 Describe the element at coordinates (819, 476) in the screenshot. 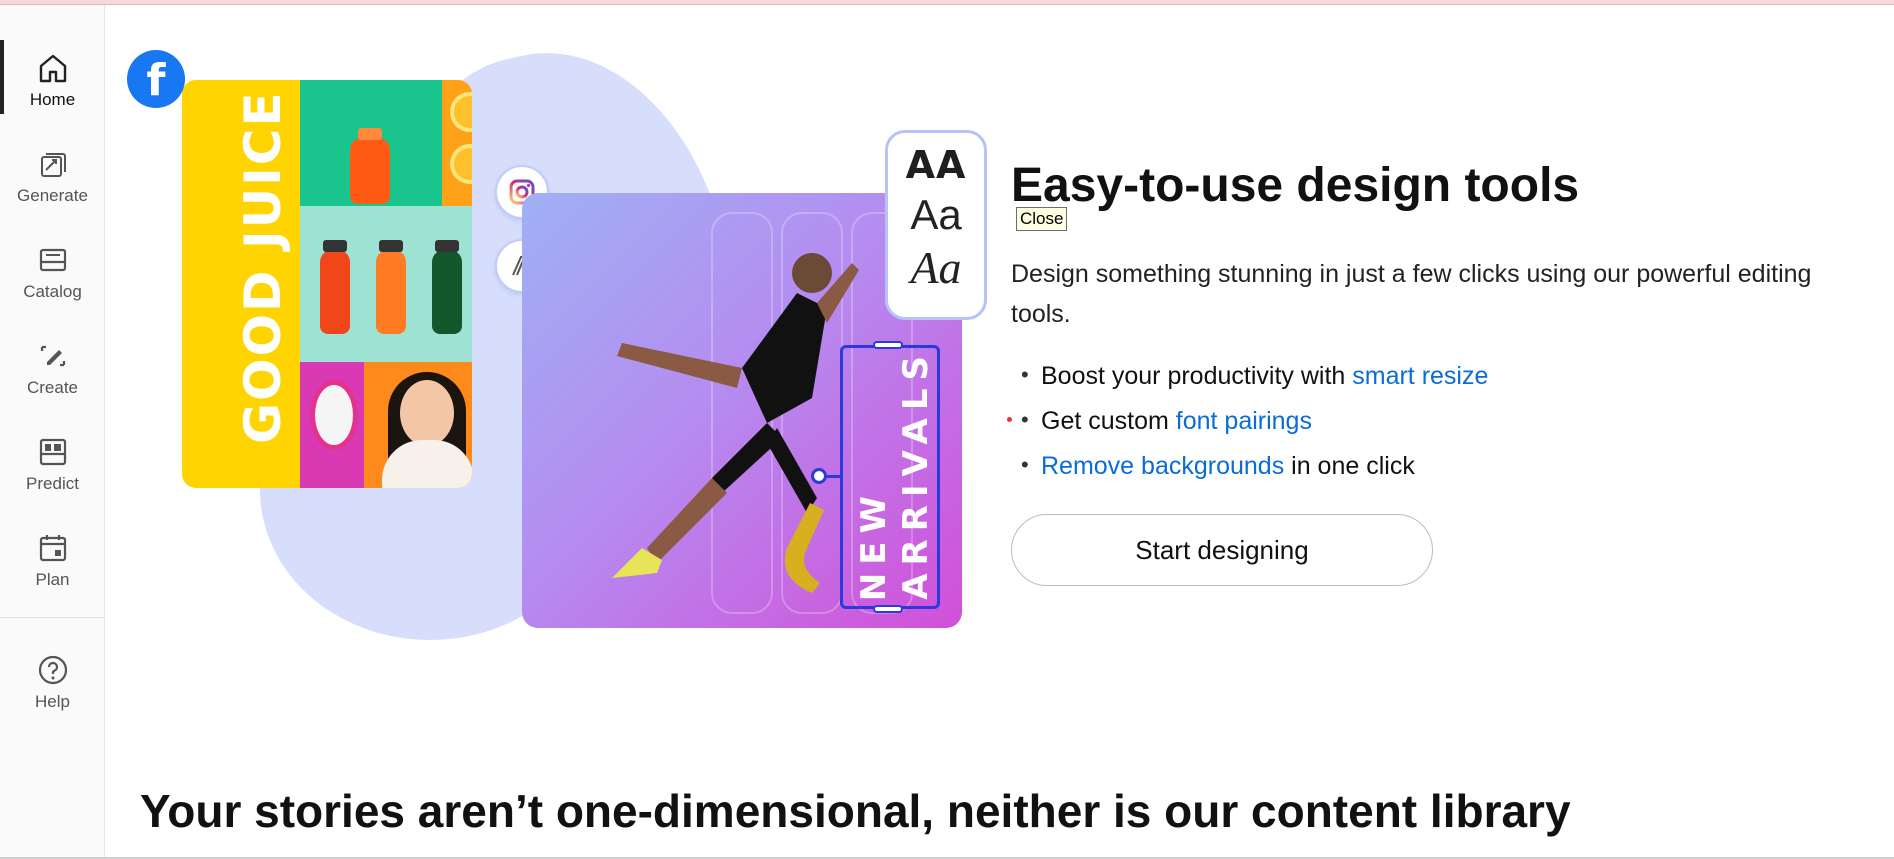

I see `rotate-handle` at that location.